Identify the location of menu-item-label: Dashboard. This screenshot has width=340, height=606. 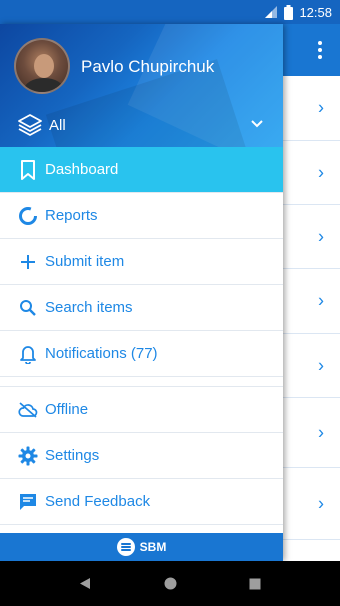
(82, 169).